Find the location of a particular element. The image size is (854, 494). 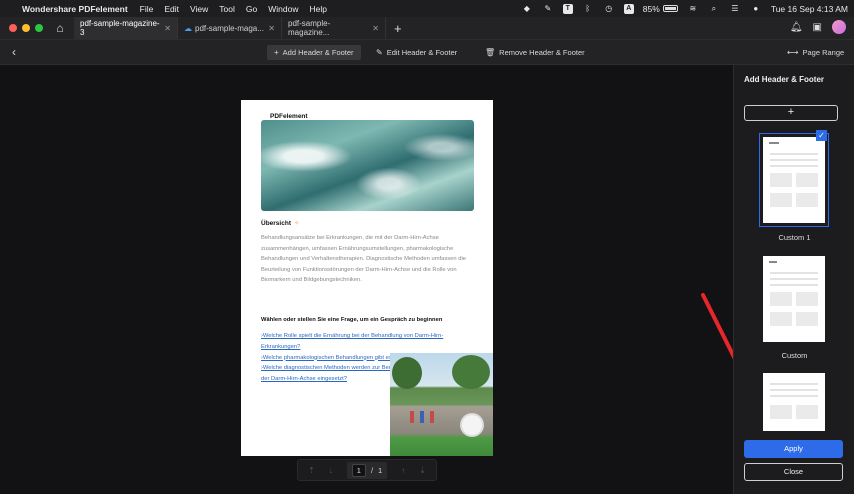

text-app-icon: T is located at coordinates (567, 8).